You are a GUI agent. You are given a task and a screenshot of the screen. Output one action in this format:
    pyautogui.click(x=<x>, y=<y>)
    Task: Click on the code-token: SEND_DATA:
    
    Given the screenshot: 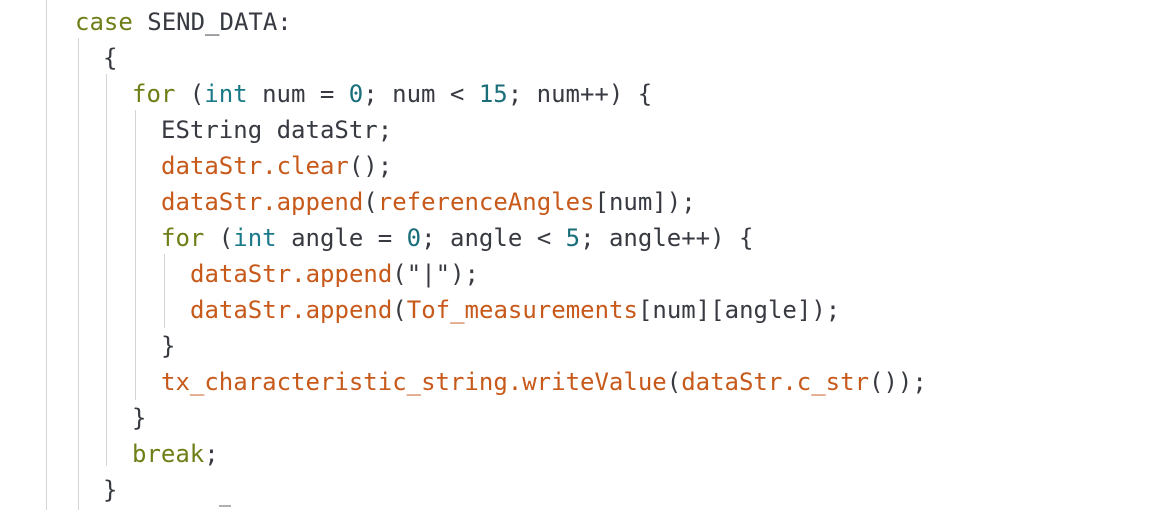 What is the action you would take?
    pyautogui.click(x=212, y=22)
    